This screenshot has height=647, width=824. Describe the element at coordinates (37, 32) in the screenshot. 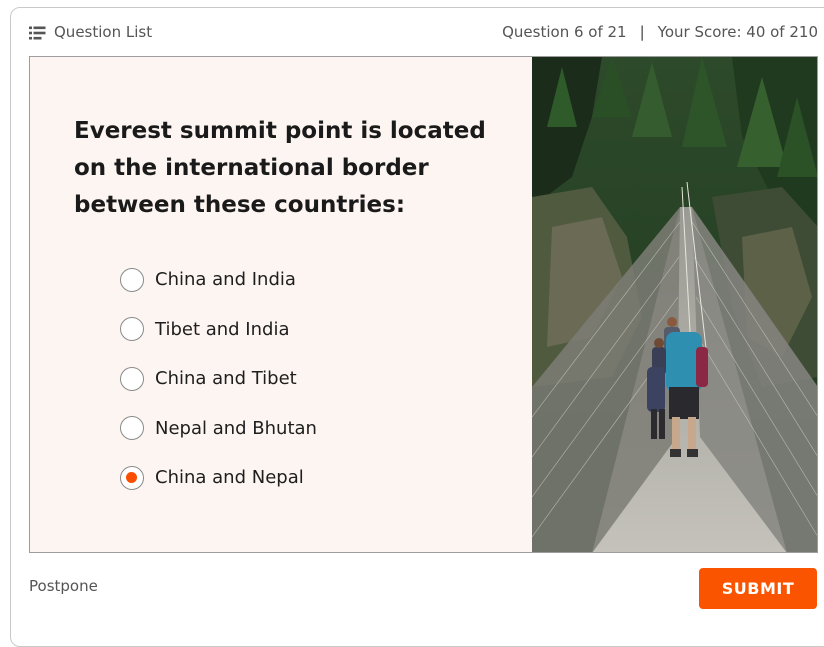

I see `list-icon` at that location.